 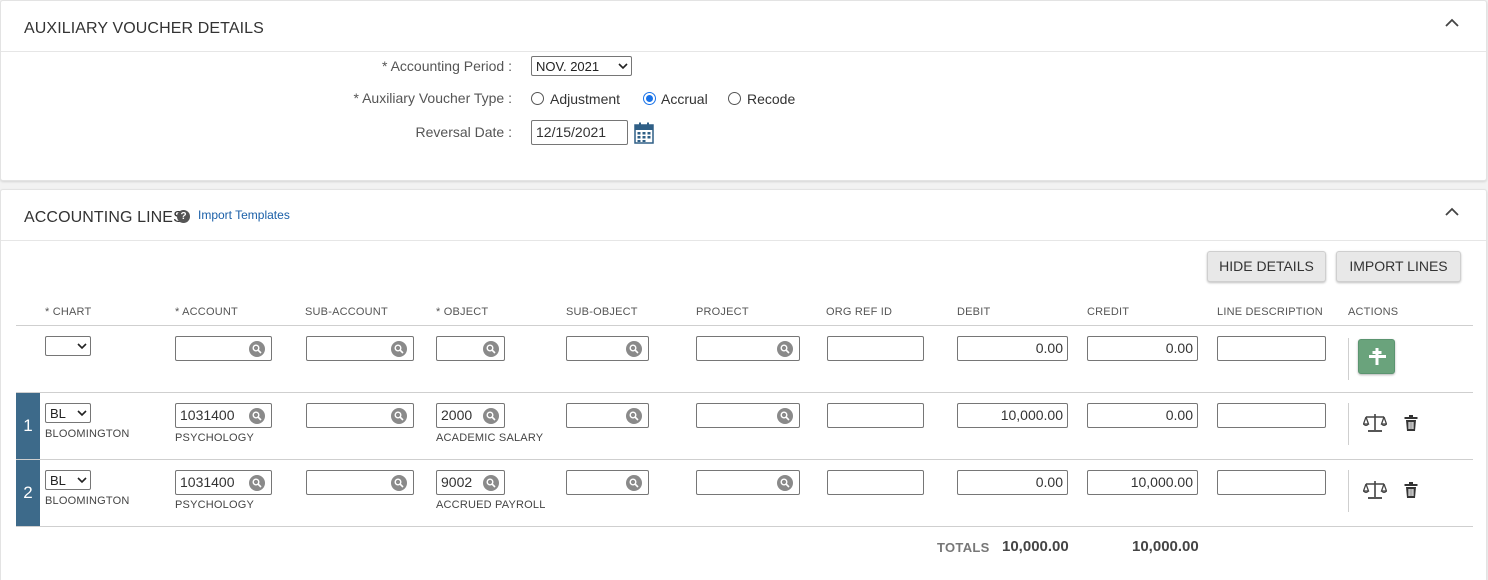 What do you see at coordinates (207, 415) in the screenshot?
I see `account-value: 1031400` at bounding box center [207, 415].